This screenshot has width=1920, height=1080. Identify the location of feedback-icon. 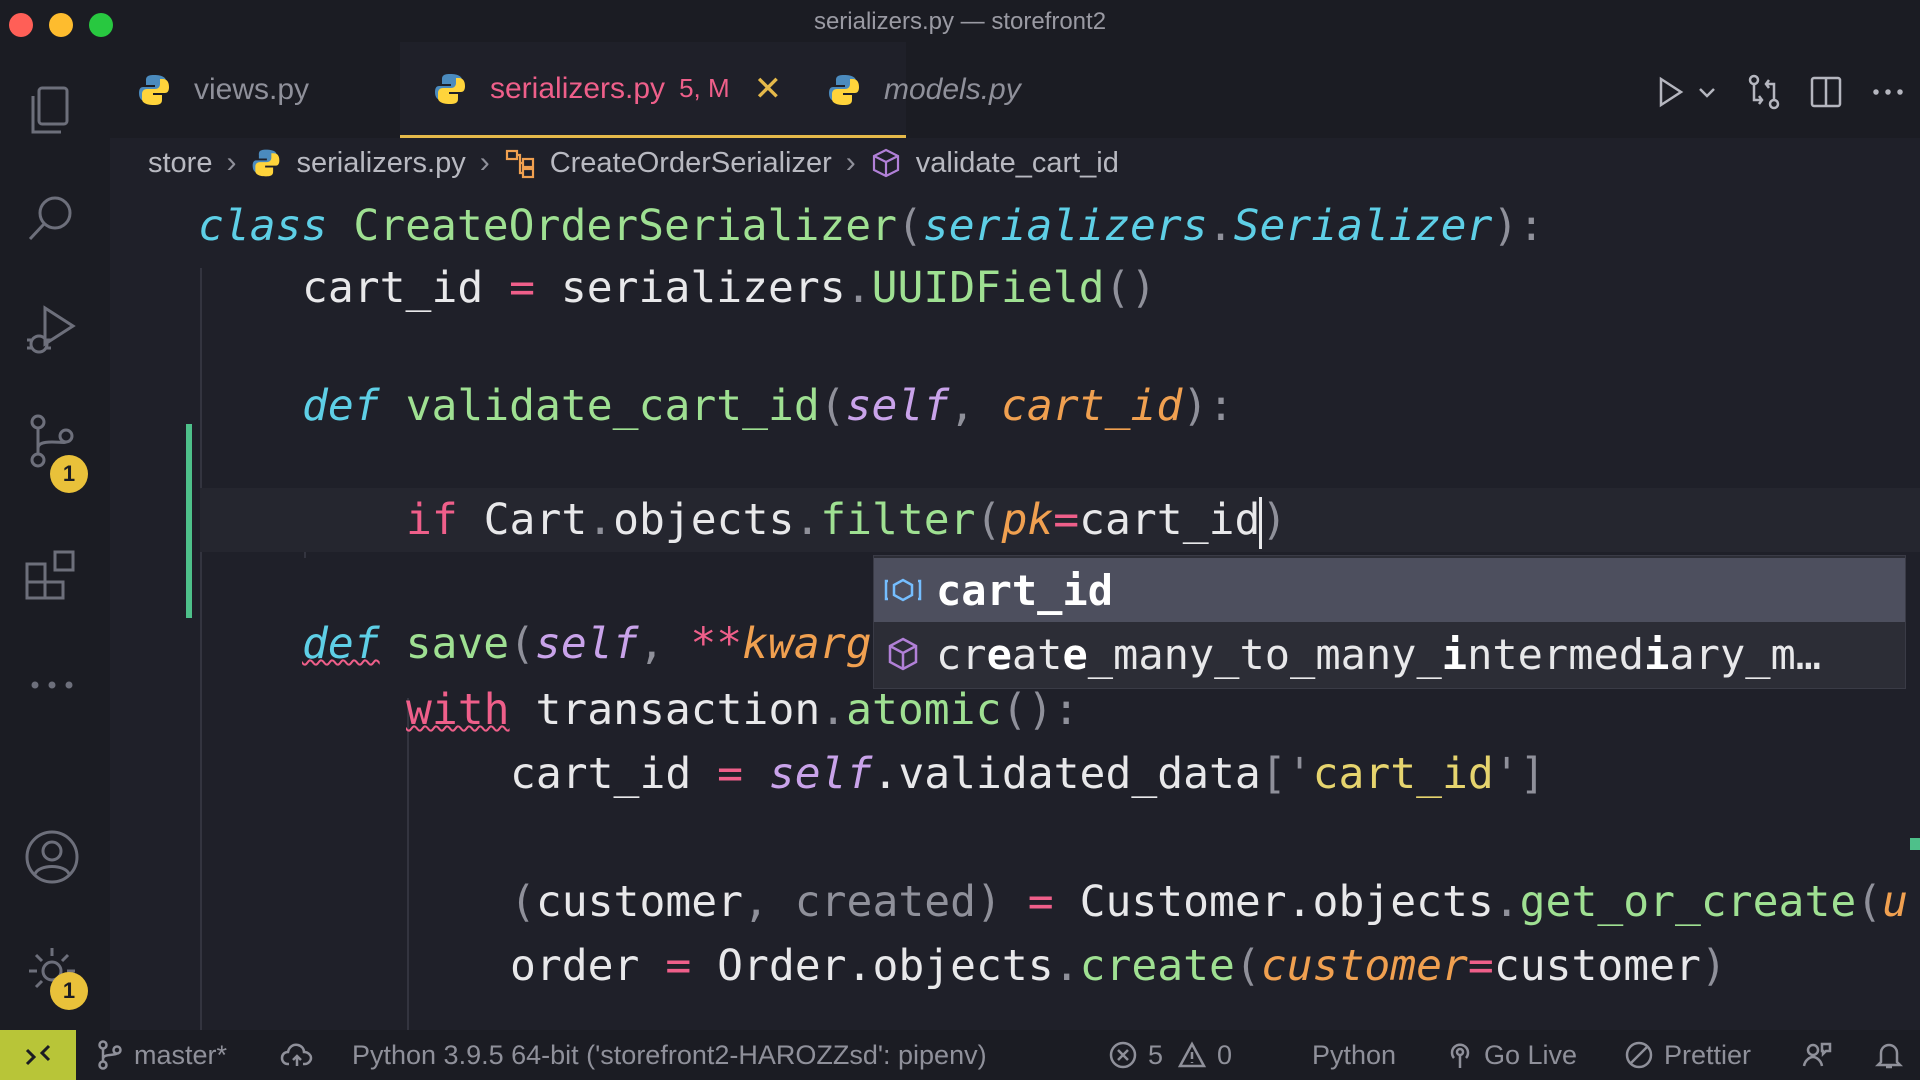
(1817, 1054).